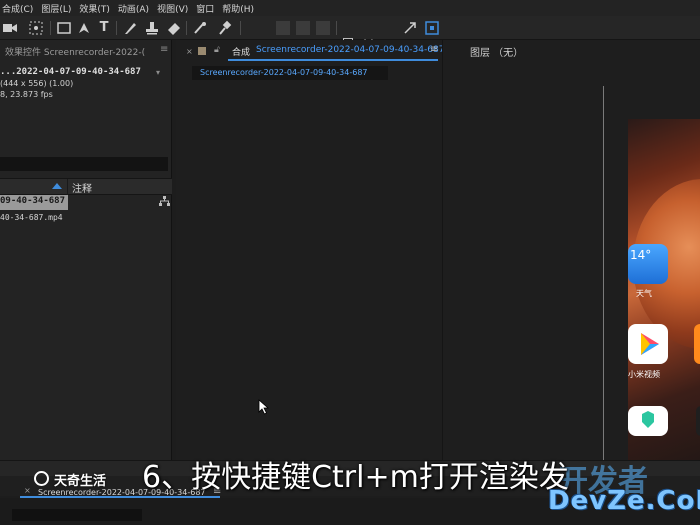 The image size is (700, 525). What do you see at coordinates (164, 49) in the screenshot?
I see `panel-menu-icon: ≡` at bounding box center [164, 49].